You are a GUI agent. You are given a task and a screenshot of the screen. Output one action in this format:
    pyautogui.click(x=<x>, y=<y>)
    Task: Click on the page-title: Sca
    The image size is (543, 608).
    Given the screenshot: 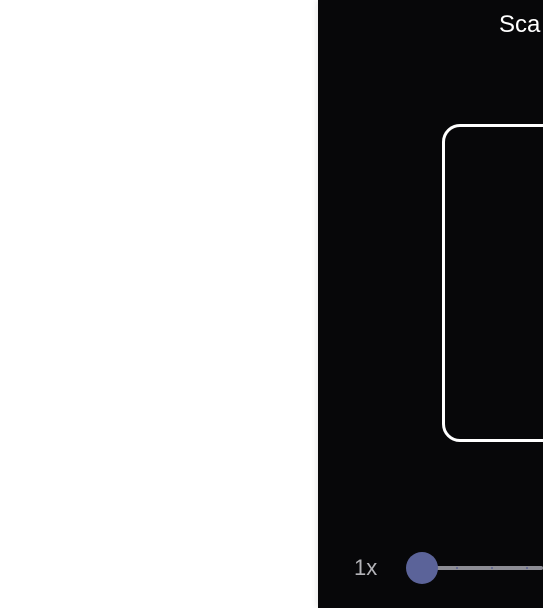 What is the action you would take?
    pyautogui.click(x=520, y=24)
    